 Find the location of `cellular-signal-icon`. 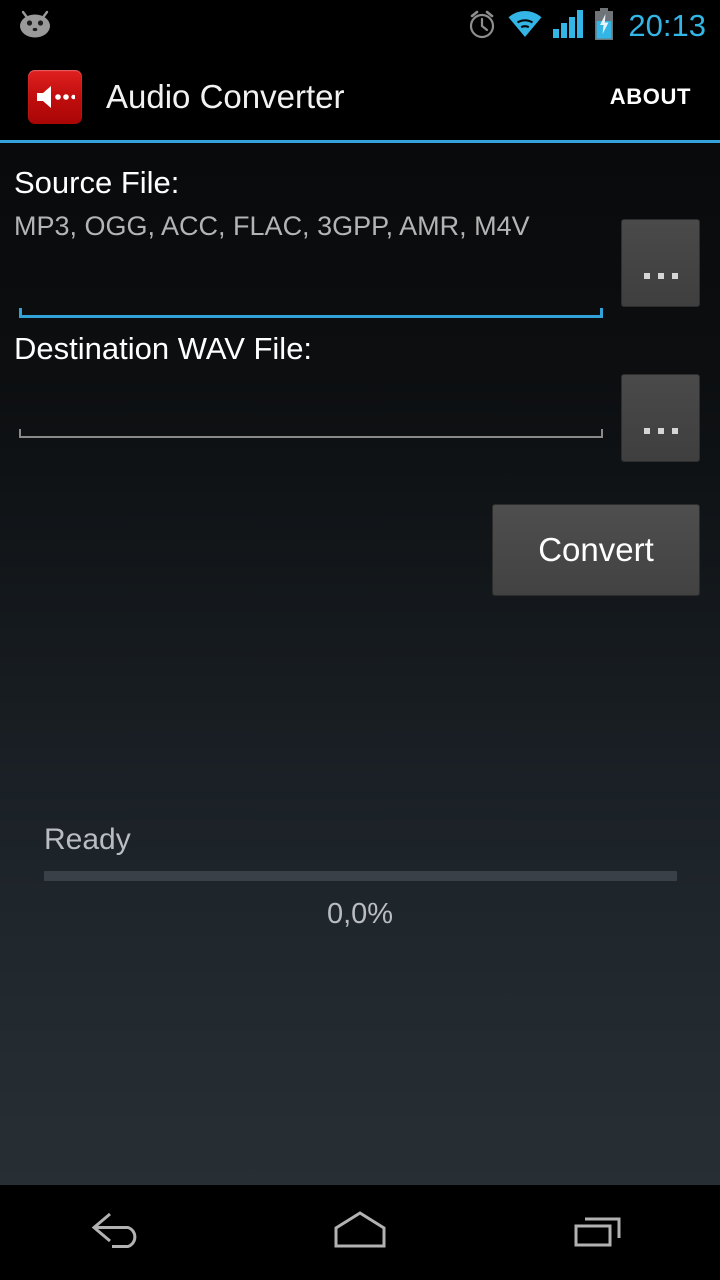

cellular-signal-icon is located at coordinates (568, 26).